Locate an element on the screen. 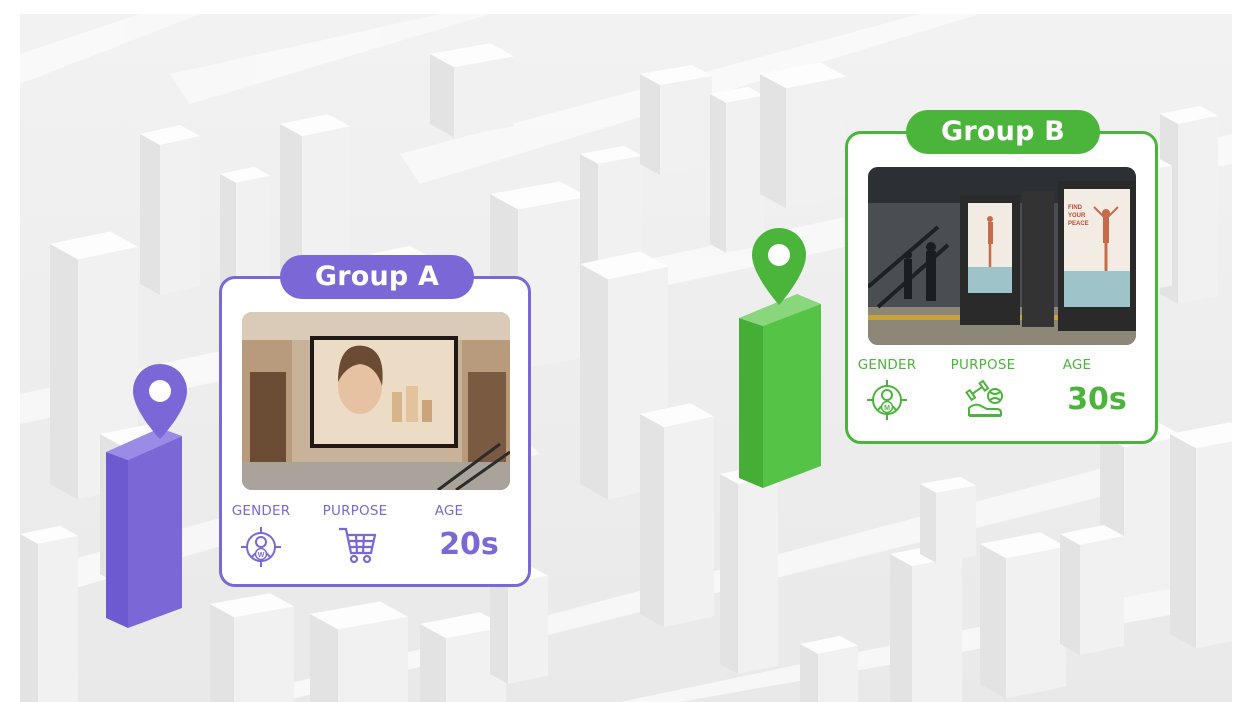 This screenshot has width=1239, height=702. svg-text: M is located at coordinates (887, 408).